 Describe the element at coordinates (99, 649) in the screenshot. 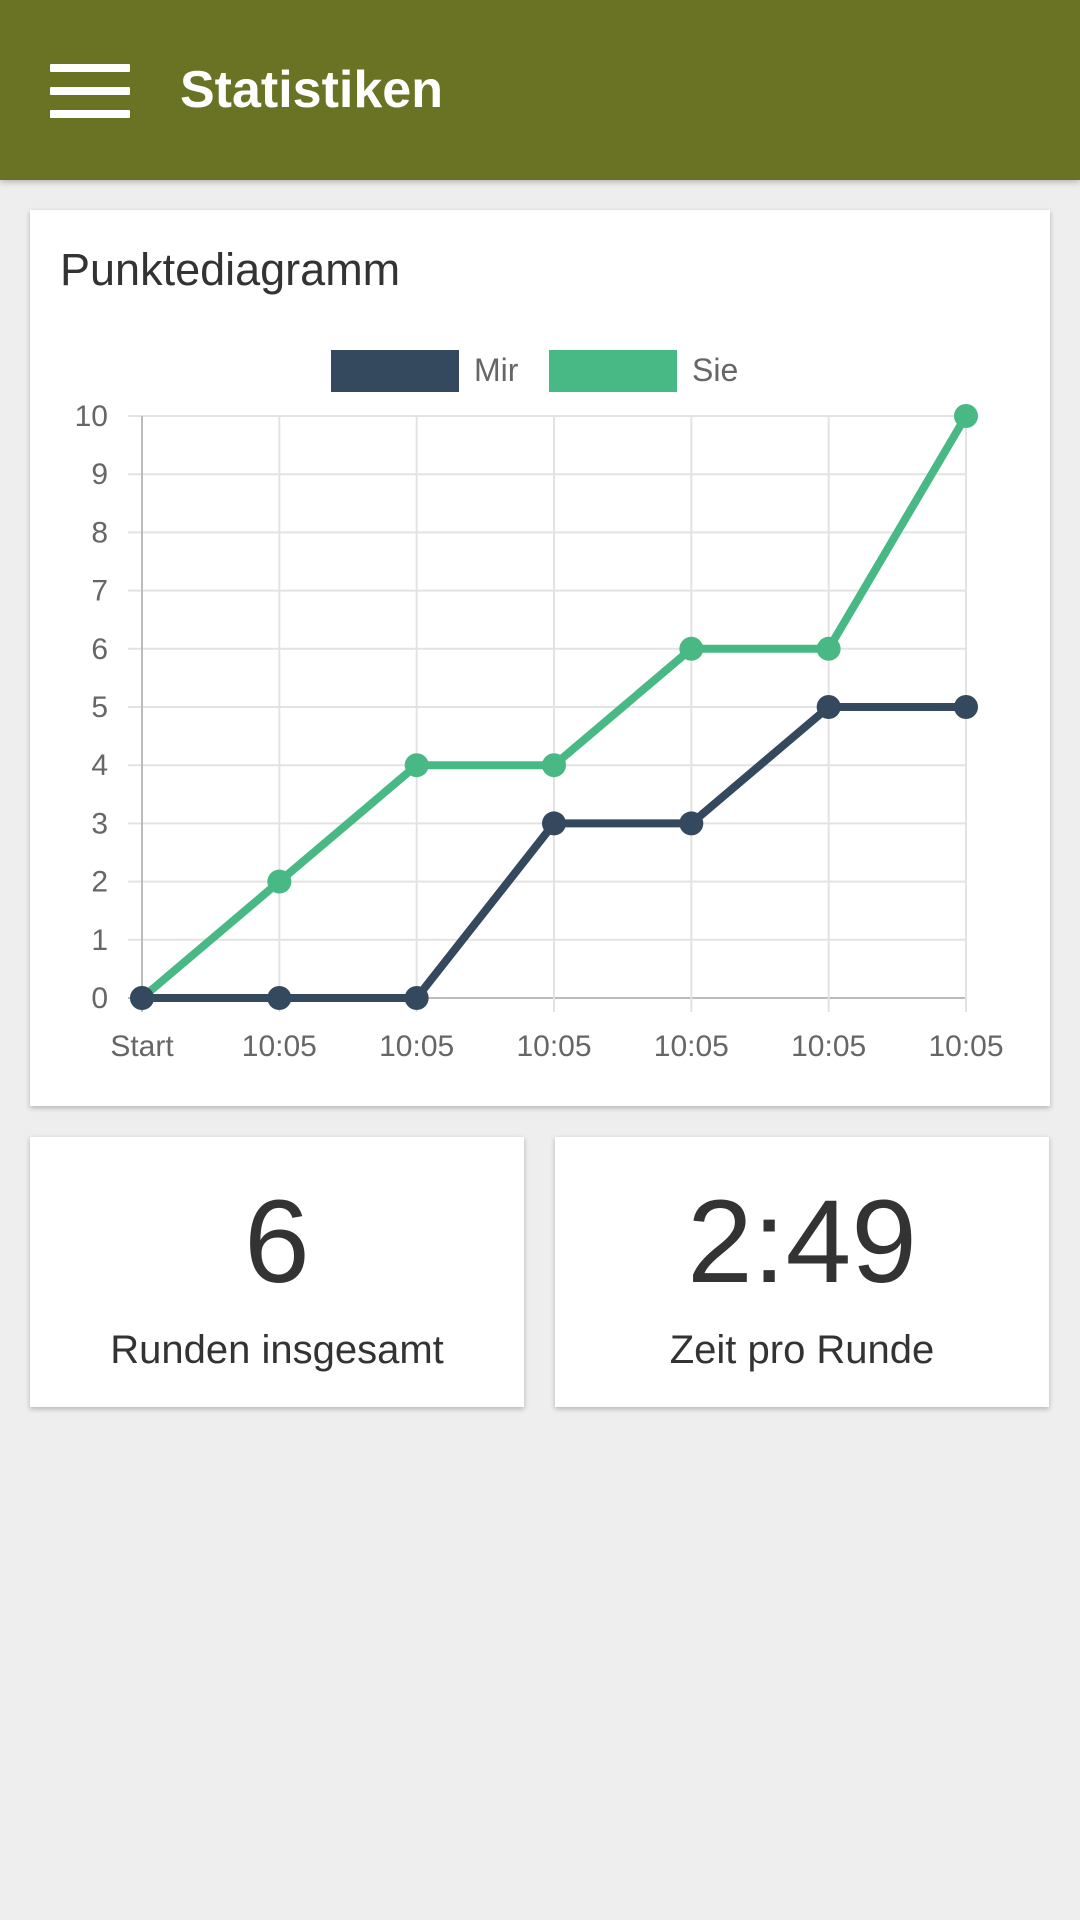

I see `y-tick-label: 6` at that location.